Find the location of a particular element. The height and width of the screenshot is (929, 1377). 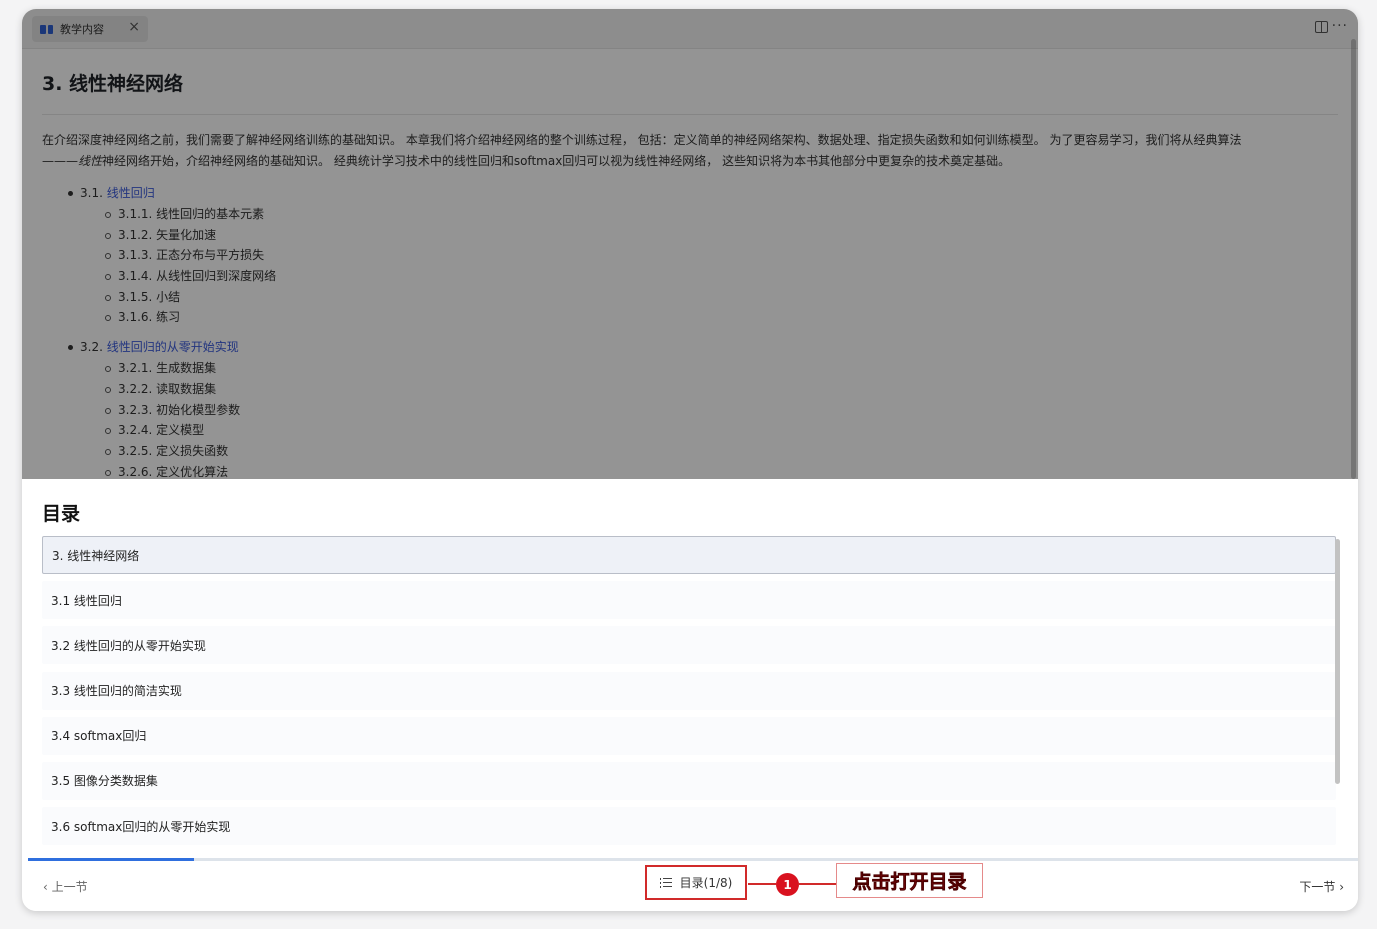

chevron-left-icon: ‹ is located at coordinates (45, 887).